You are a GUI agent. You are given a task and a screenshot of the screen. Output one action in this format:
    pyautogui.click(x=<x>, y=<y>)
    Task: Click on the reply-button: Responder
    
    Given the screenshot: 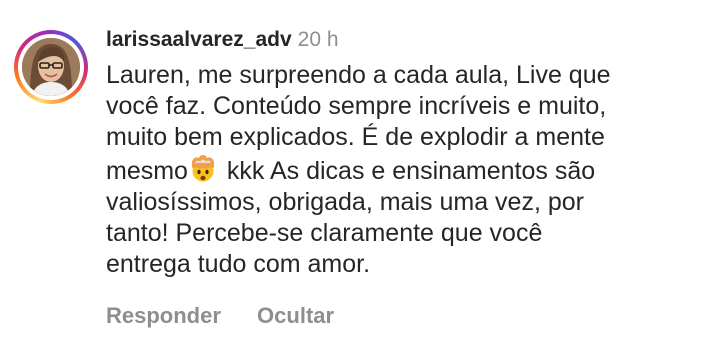 What is the action you would take?
    pyautogui.click(x=163, y=316)
    